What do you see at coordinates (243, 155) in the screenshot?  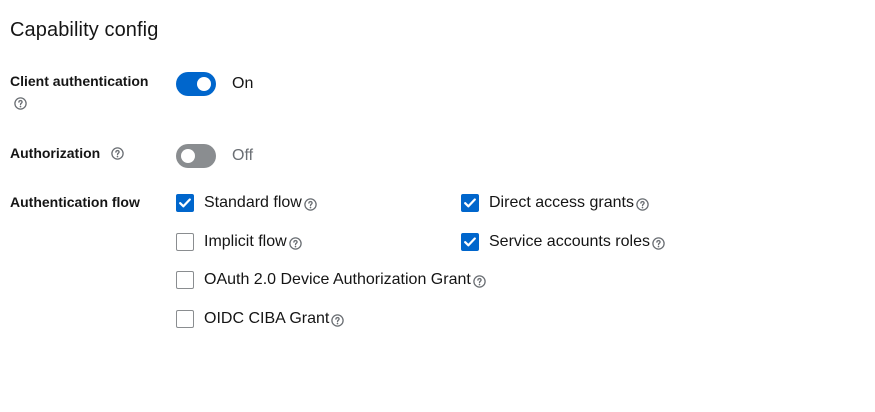 I see `authorization-state: Off` at bounding box center [243, 155].